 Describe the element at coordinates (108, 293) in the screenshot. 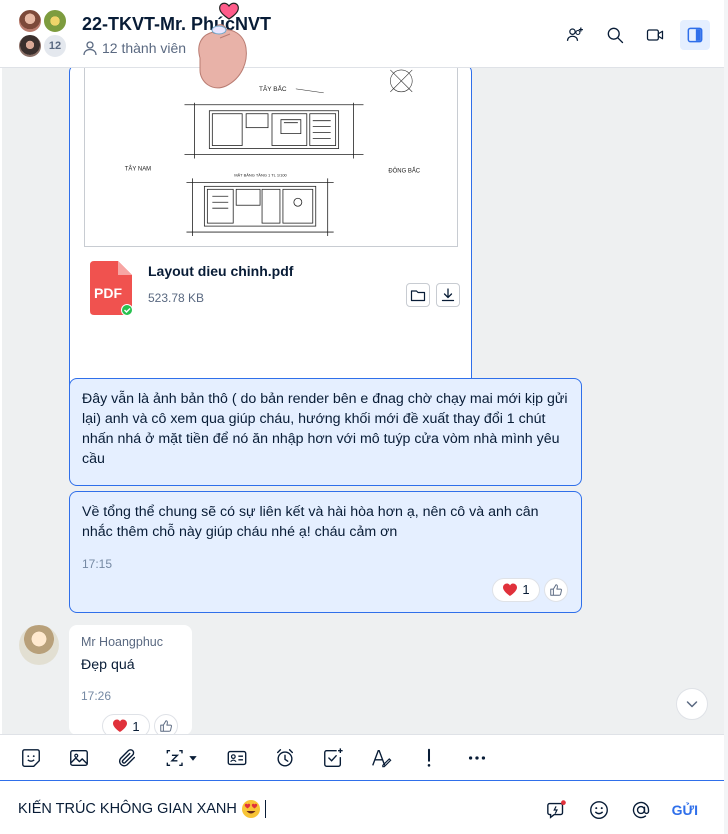

I see `pdf-type-label: PDF` at that location.